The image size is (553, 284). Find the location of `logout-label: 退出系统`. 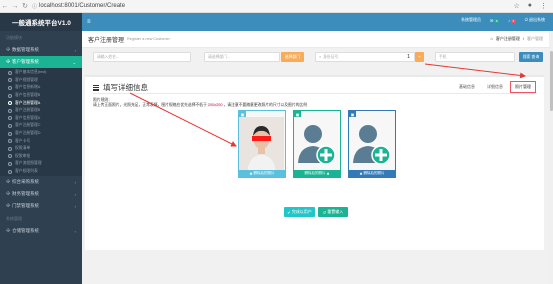

logout-label: 退出系统 is located at coordinates (537, 19).